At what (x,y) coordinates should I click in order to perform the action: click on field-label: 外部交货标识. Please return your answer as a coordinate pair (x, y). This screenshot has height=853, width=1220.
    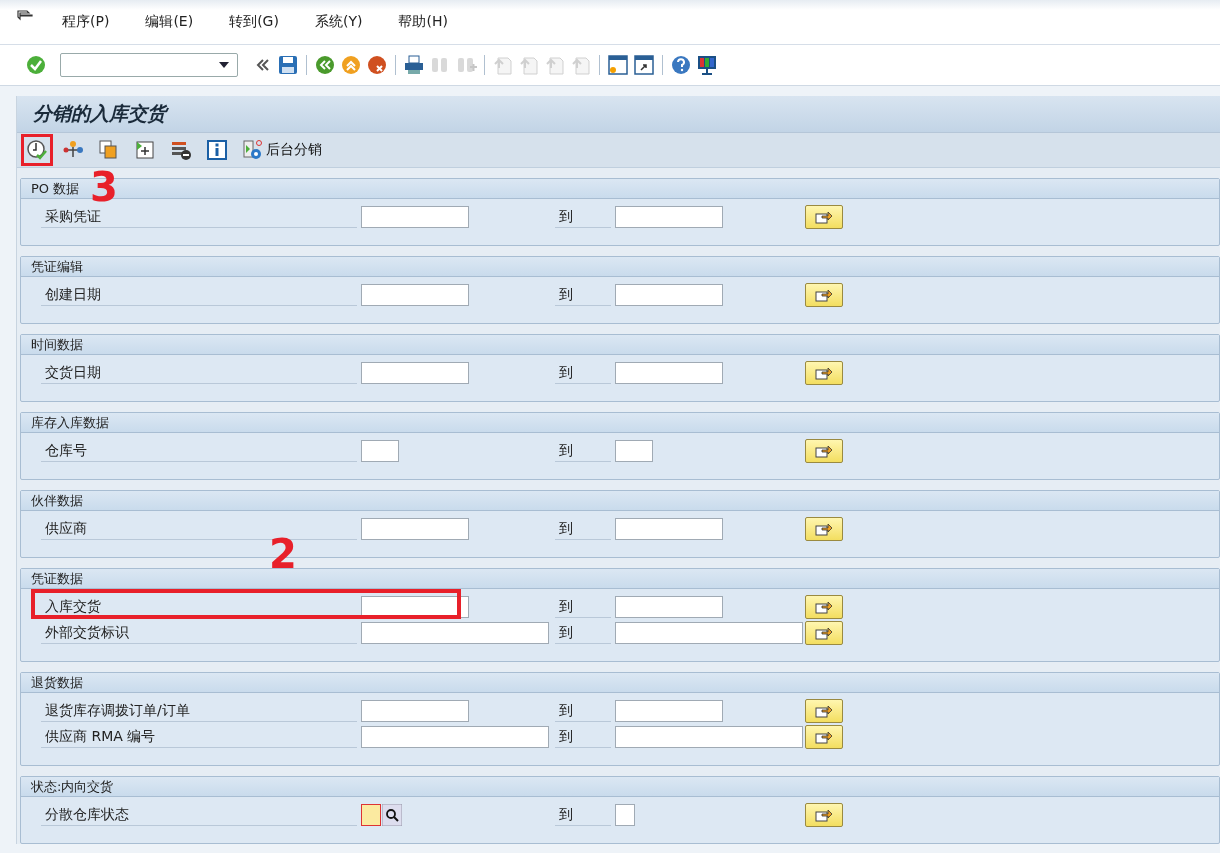
    Looking at the image, I should click on (87, 632).